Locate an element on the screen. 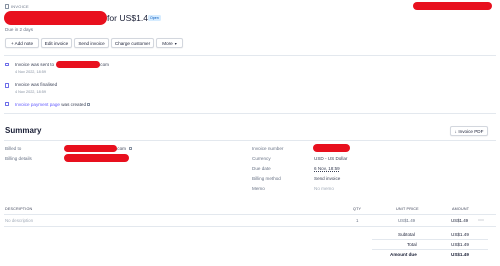 The width and height of the screenshot is (500, 266). download-icon: ↓ is located at coordinates (455, 131).